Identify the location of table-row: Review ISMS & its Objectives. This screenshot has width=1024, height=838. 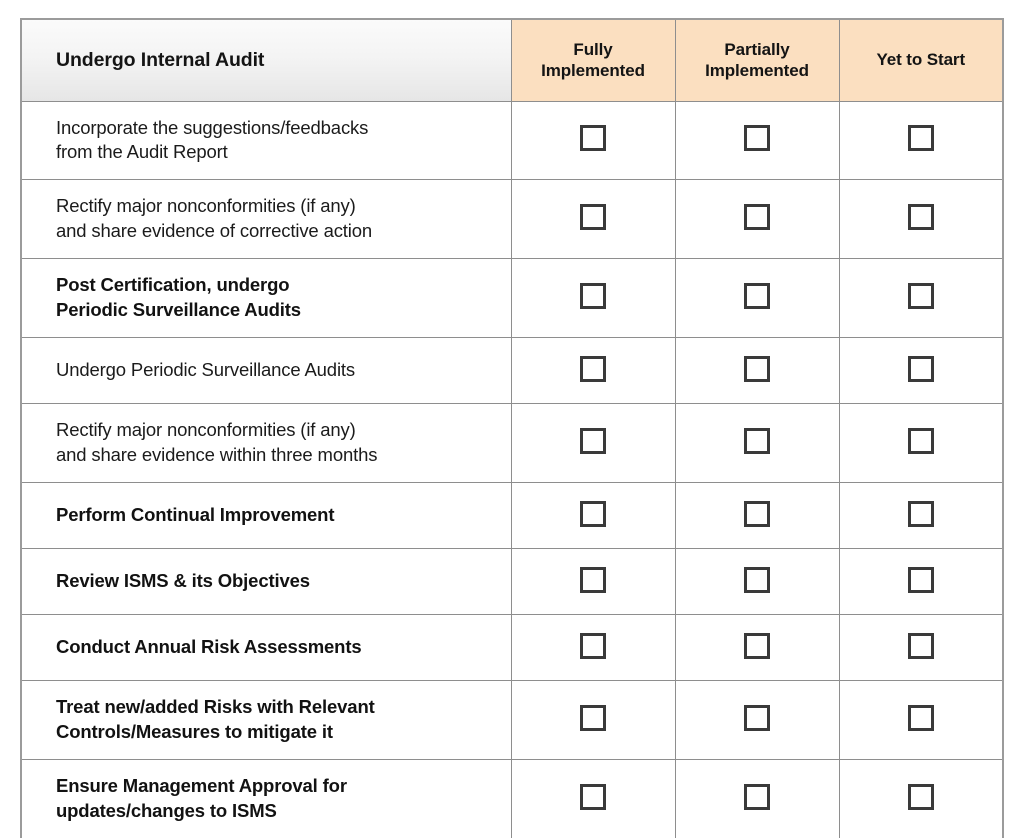
(512, 582).